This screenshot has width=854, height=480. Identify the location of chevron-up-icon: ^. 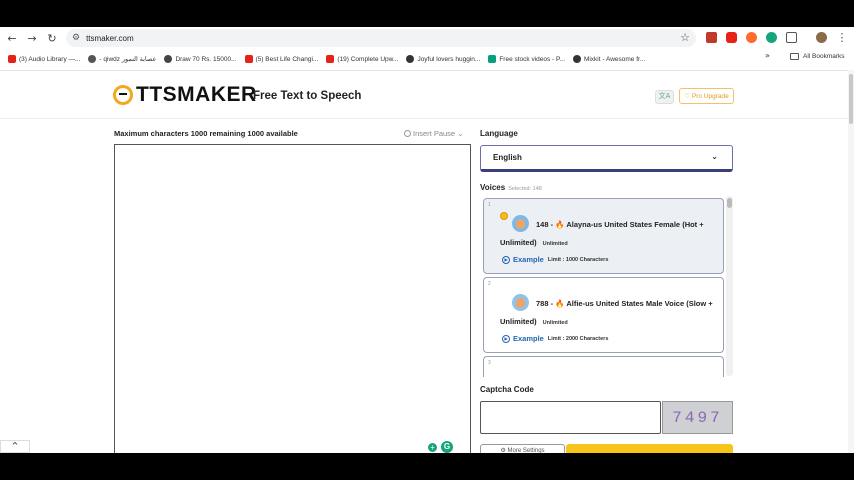
(15, 446).